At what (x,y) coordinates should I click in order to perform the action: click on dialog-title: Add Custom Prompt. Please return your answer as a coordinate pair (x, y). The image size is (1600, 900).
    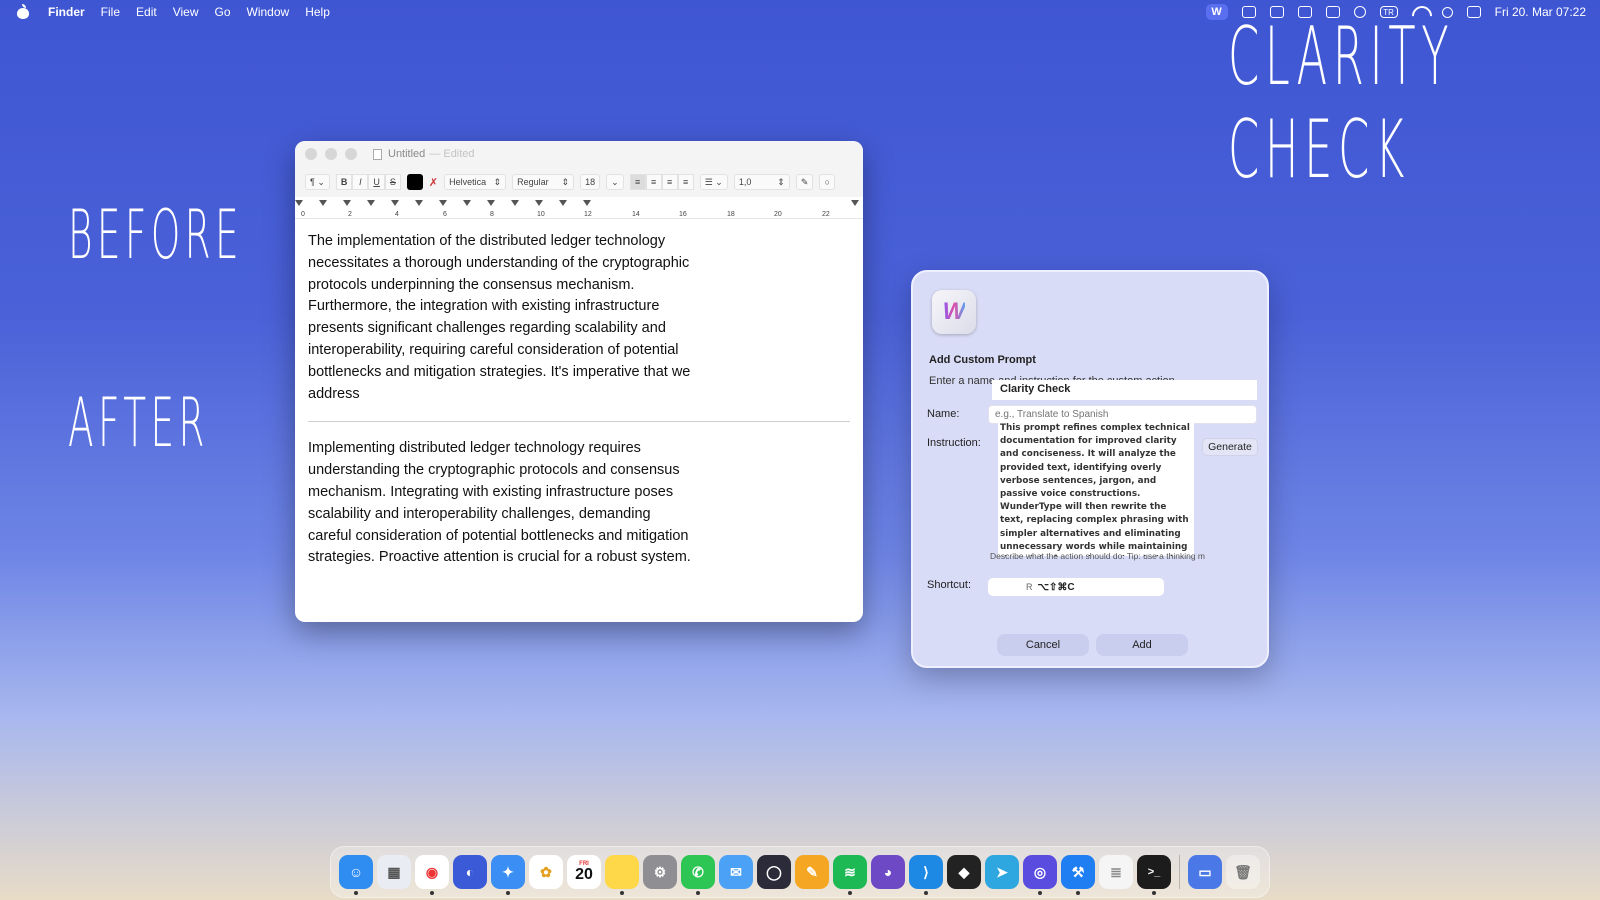
    Looking at the image, I should click on (982, 360).